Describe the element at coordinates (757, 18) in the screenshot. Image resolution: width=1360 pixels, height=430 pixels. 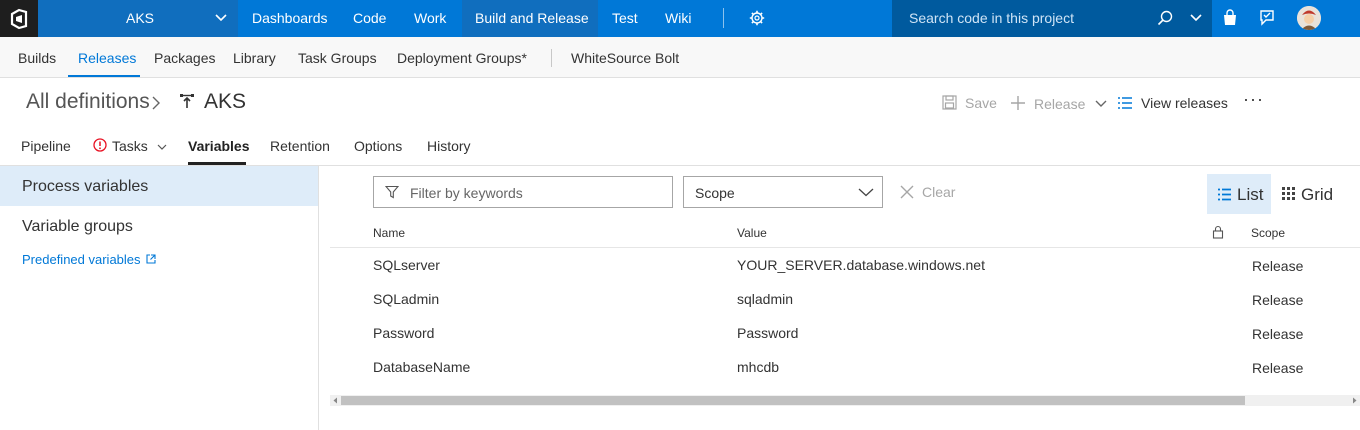
I see `gear-icon` at that location.